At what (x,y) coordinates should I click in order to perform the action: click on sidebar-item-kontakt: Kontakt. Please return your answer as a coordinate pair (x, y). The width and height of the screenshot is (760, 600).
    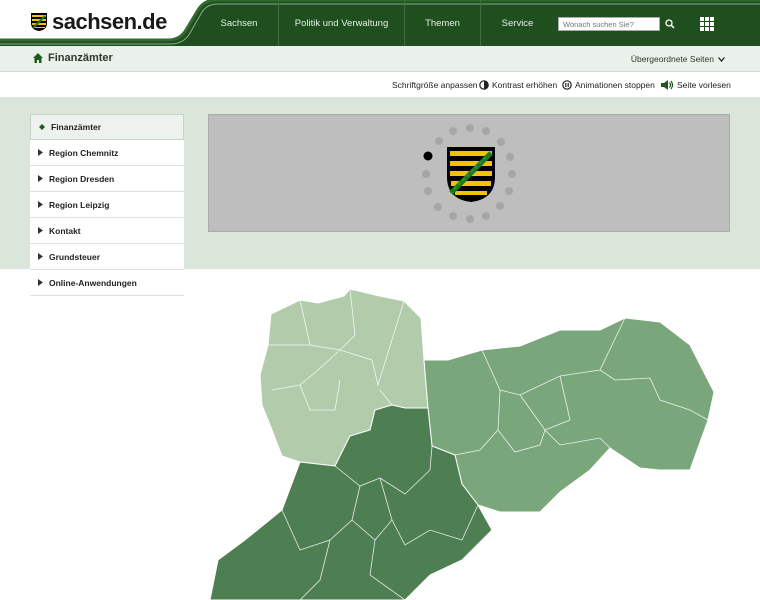
    Looking at the image, I should click on (107, 231).